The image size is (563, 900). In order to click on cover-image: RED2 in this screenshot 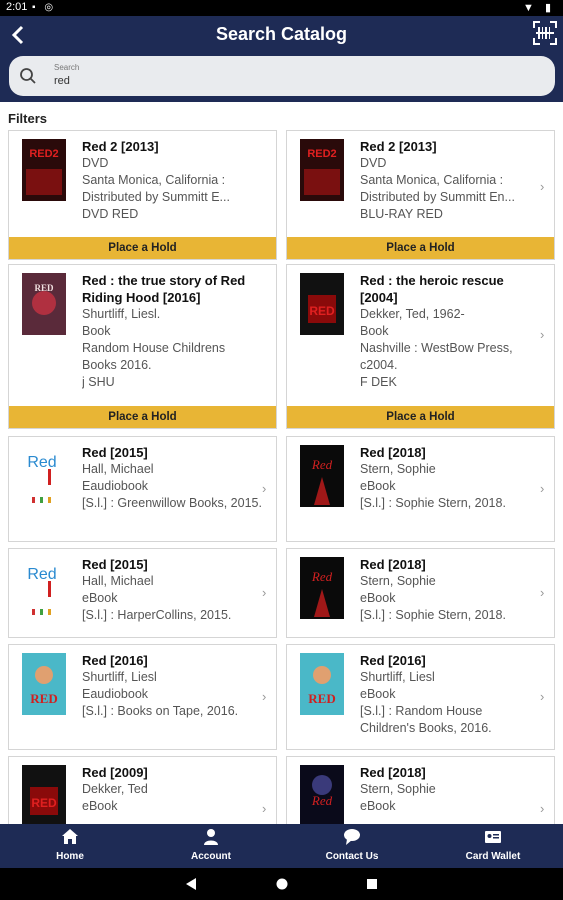, I will do `click(322, 170)`.